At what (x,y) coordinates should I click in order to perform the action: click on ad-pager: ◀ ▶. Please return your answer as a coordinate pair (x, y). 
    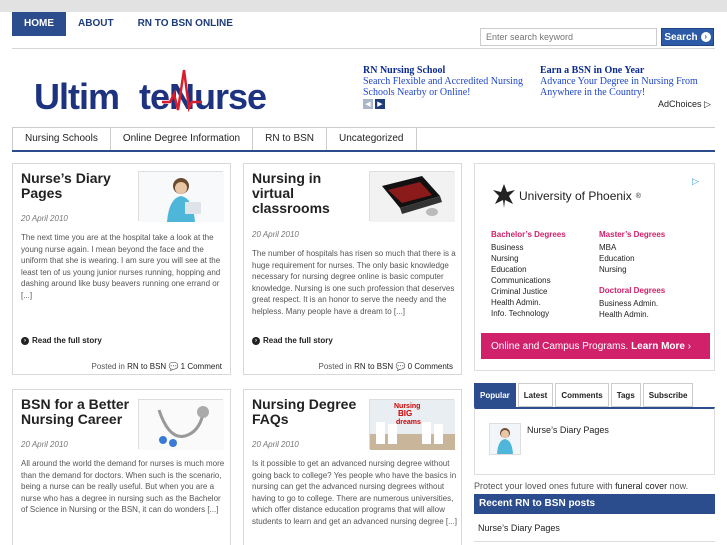
    Looking at the image, I should click on (374, 104).